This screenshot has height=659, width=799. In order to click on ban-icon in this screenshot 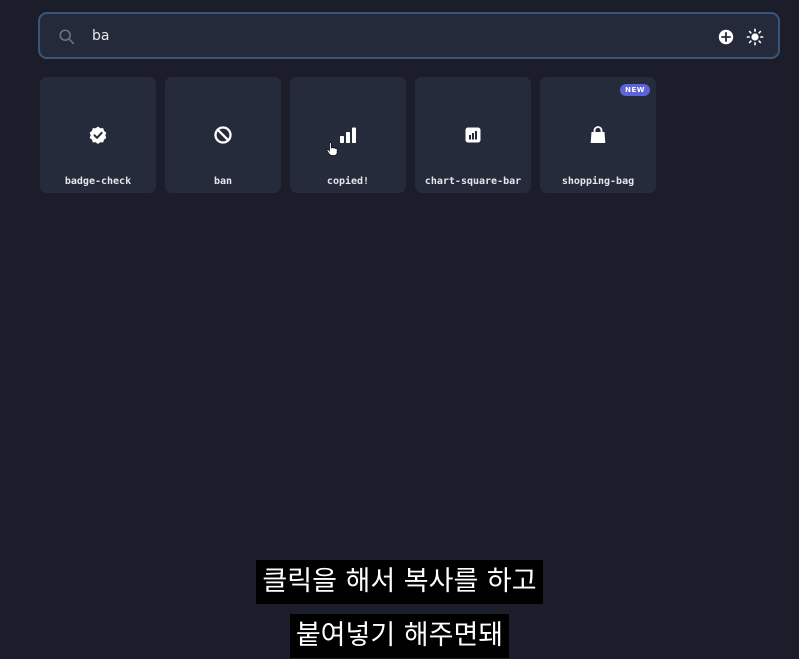, I will do `click(223, 135)`.